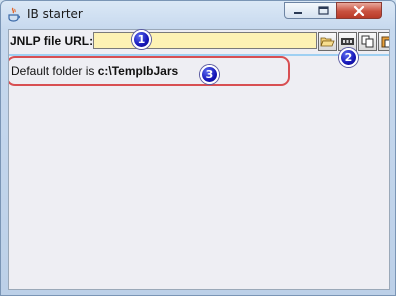  I want to click on callout-badge-1: 1, so click(141, 39).